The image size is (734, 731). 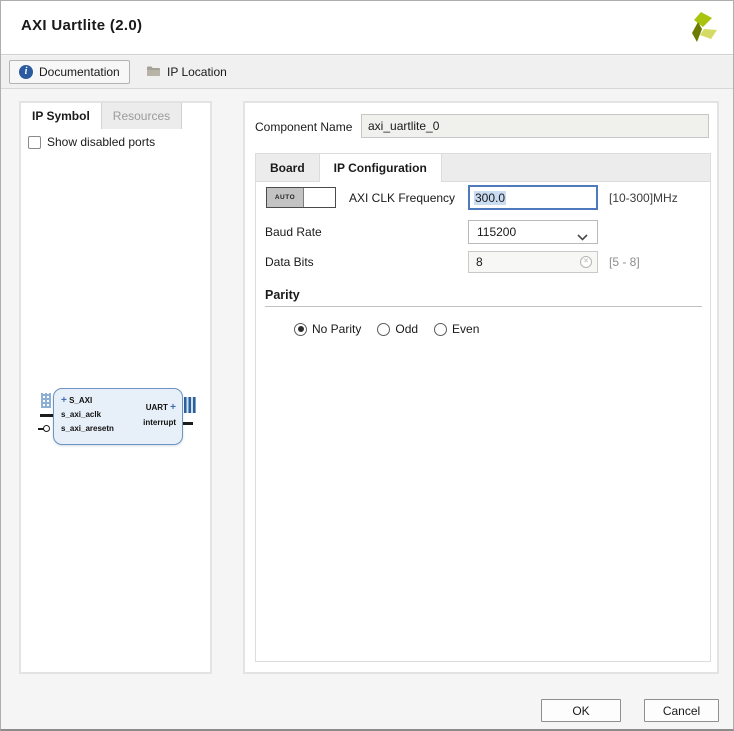 I want to click on radio-no-parity: No Parity, so click(x=327, y=329).